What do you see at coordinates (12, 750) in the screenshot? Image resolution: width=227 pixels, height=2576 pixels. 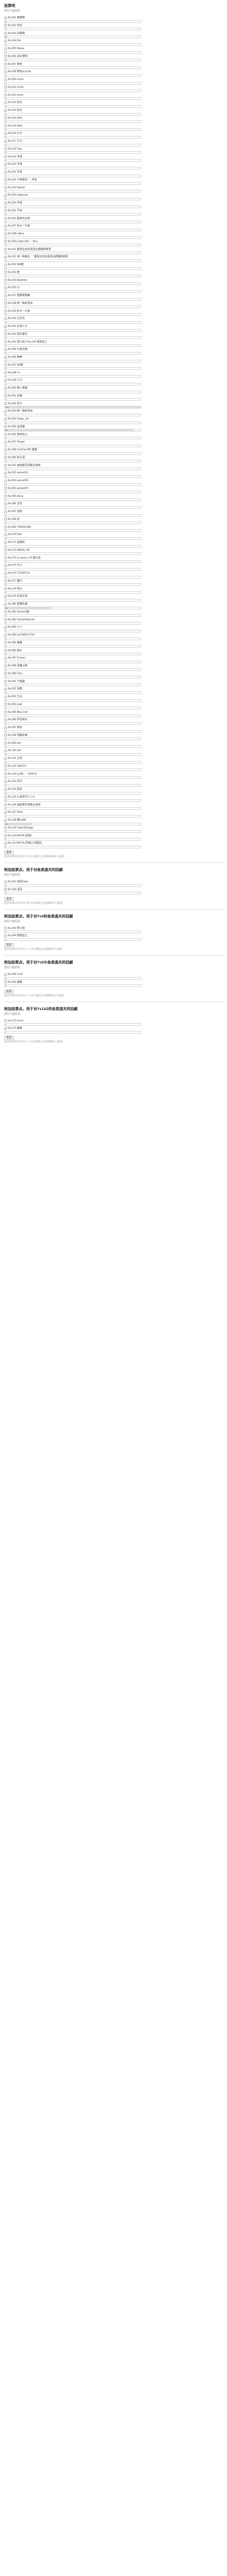 I see `poll-option-label: No.100 ikar` at bounding box center [12, 750].